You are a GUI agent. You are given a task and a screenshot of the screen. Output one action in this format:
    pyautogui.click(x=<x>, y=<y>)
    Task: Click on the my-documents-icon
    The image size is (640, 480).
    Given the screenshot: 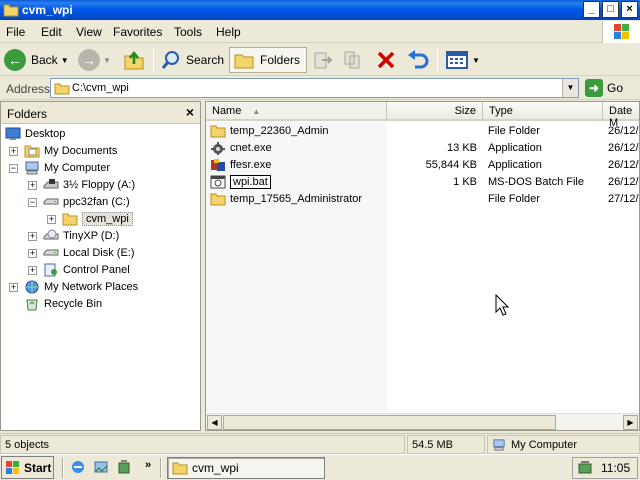 What is the action you would take?
    pyautogui.click(x=32, y=151)
    